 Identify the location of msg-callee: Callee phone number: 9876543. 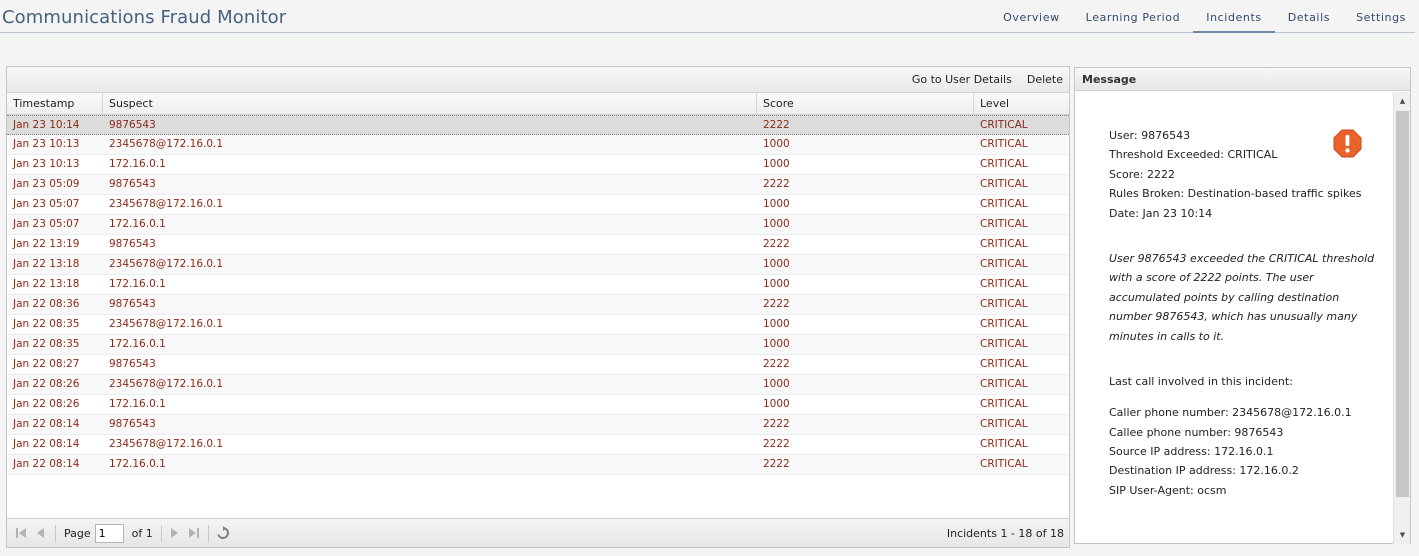
(1196, 432).